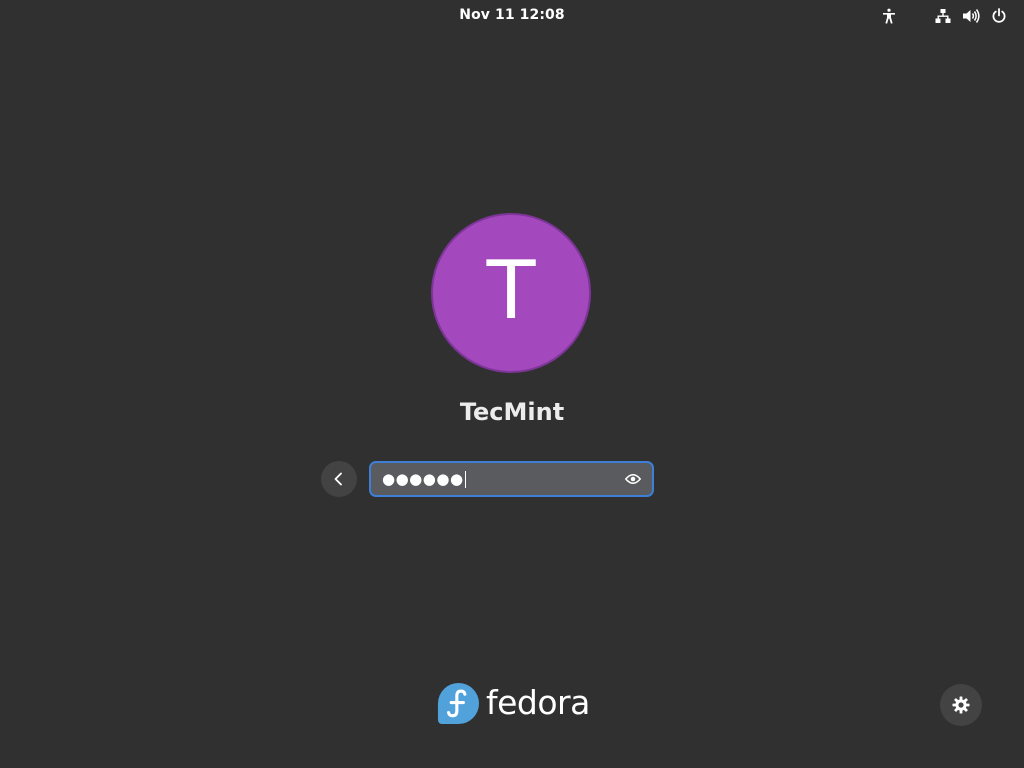  I want to click on power-icon, so click(999, 16).